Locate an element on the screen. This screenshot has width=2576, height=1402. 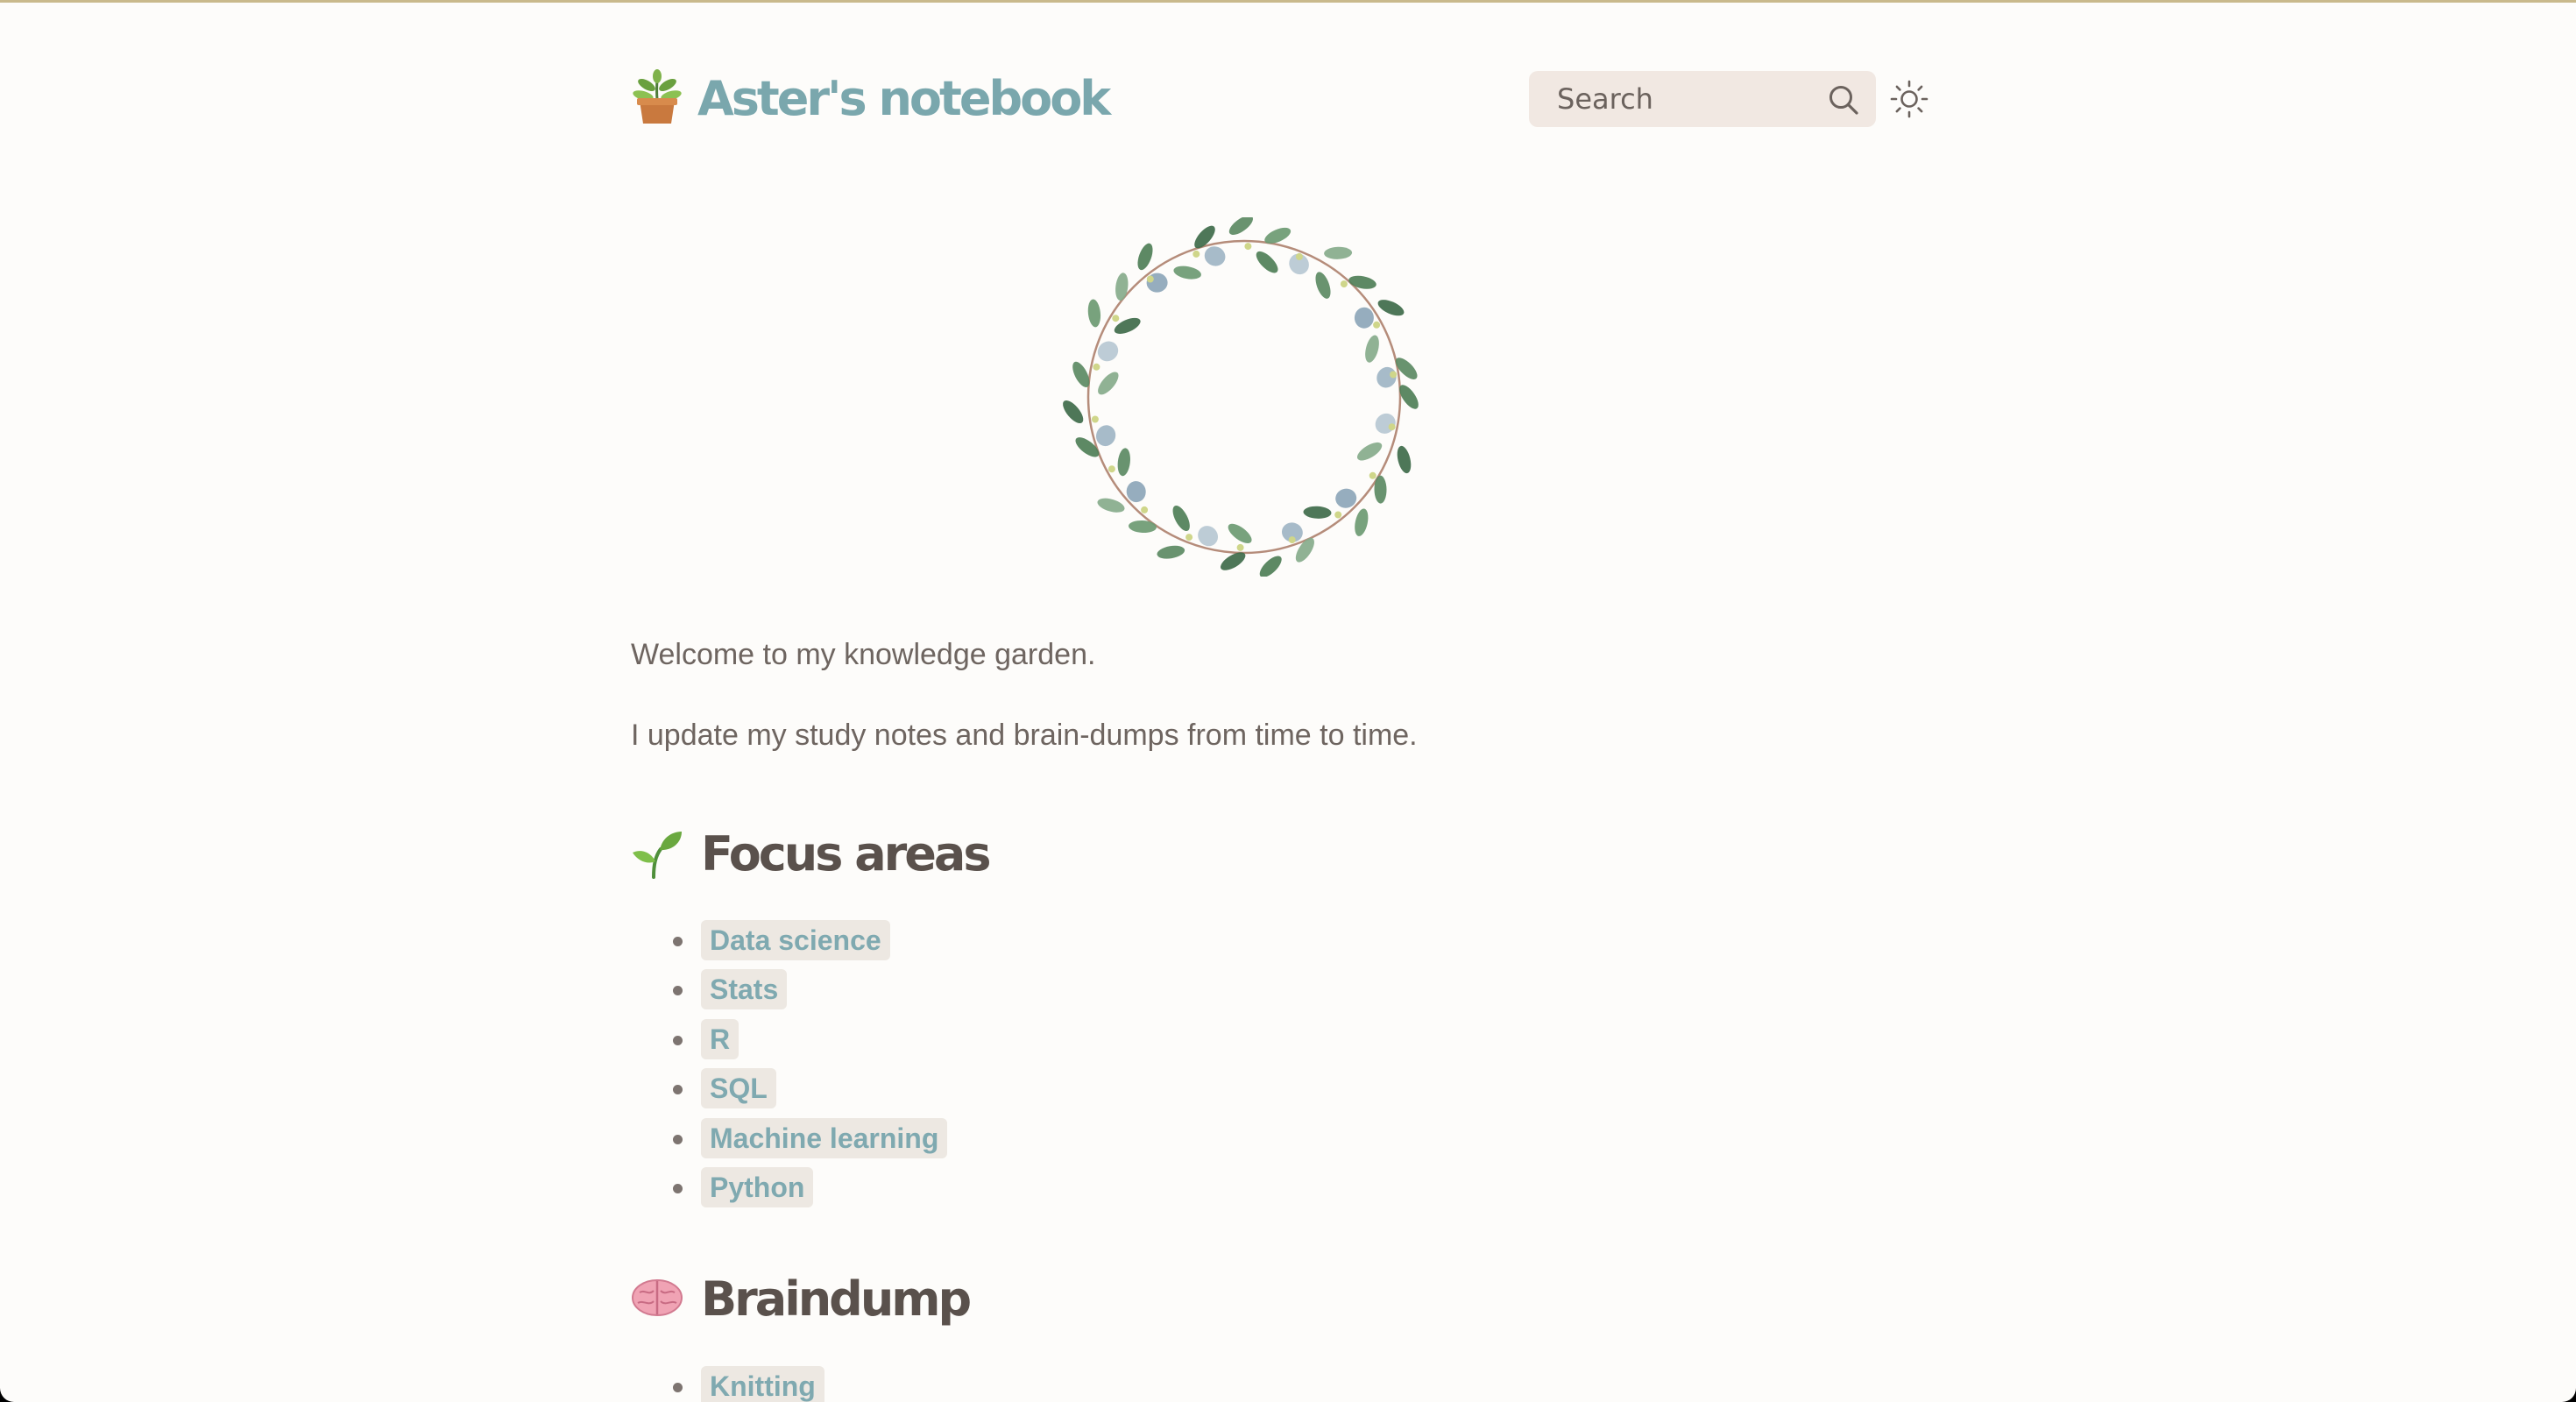
brain-icon is located at coordinates (657, 1297).